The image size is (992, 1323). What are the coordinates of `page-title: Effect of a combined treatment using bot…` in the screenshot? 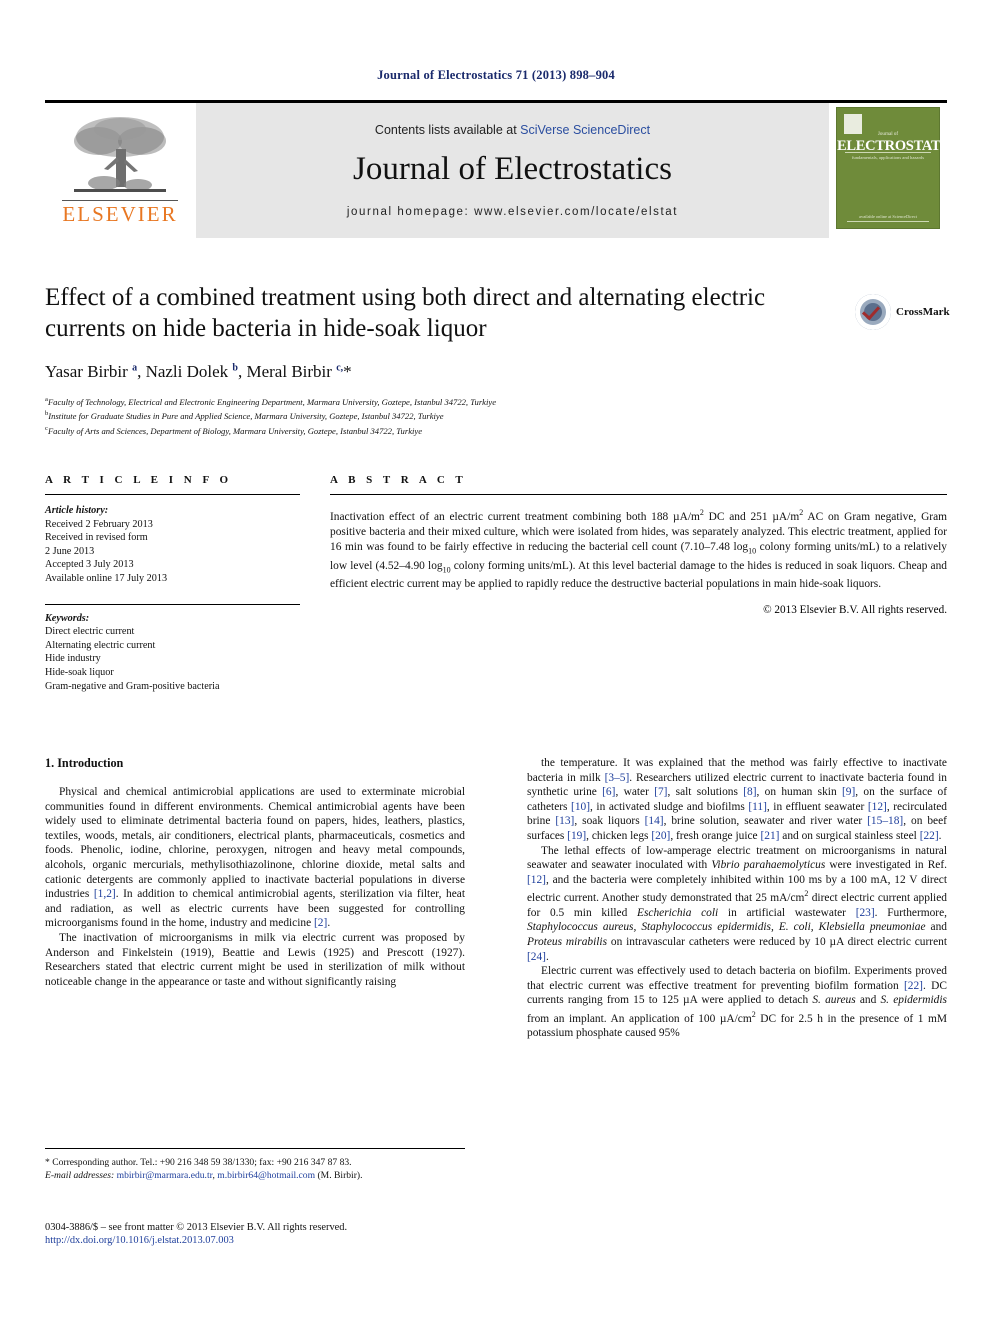 It's located at (405, 313).